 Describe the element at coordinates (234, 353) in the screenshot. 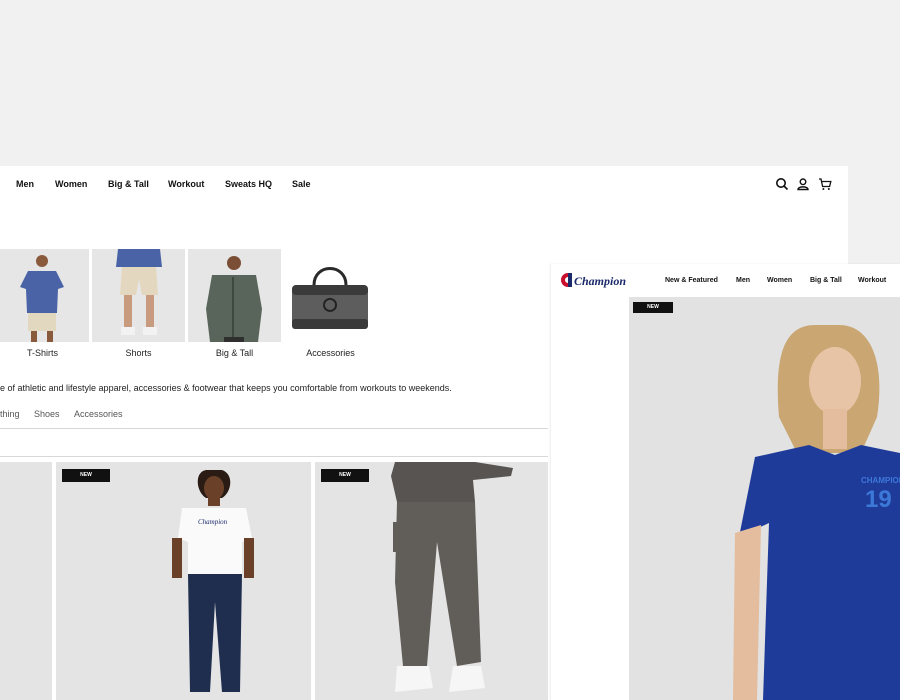

I see `category-label-big-tall: Big & Tall` at that location.